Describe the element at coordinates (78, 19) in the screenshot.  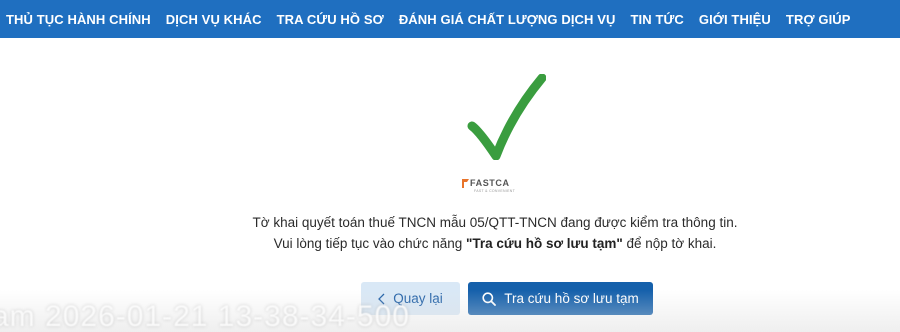
I see `nav-item-thu-tuc-hanh-chinh: THỦ TỤC HÀNH CHÍNH` at that location.